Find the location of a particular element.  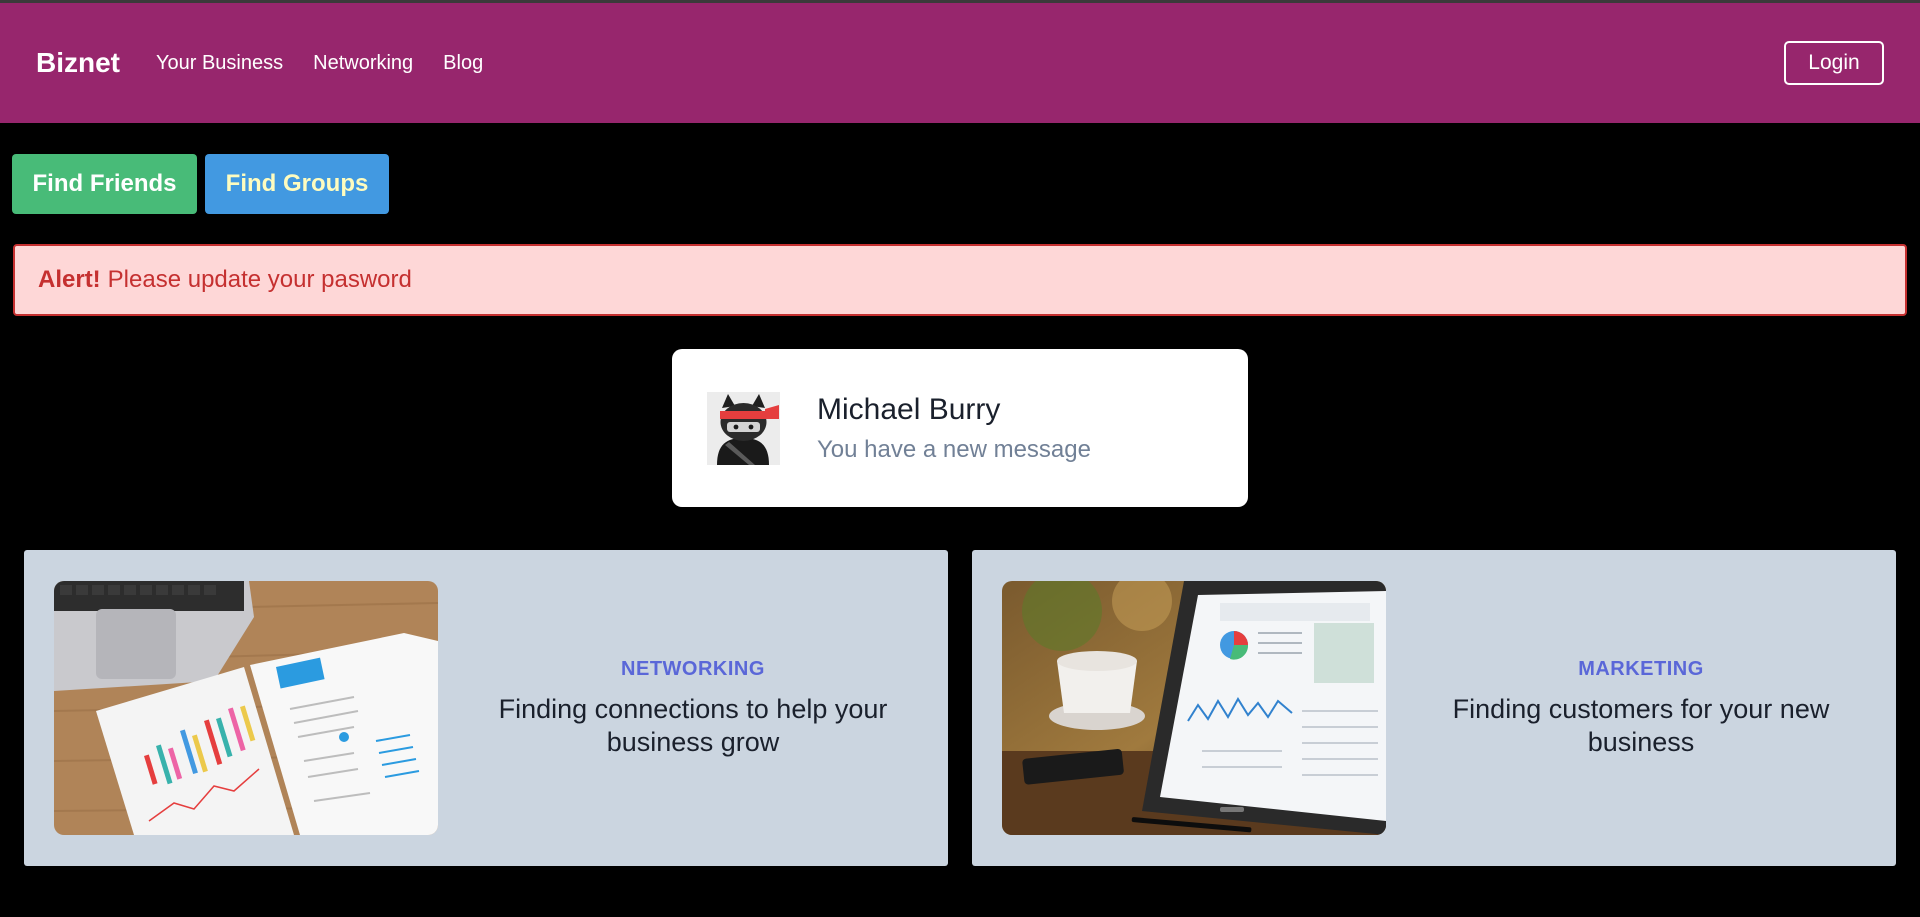

find-friends-button: Find Friends is located at coordinates (104, 184).